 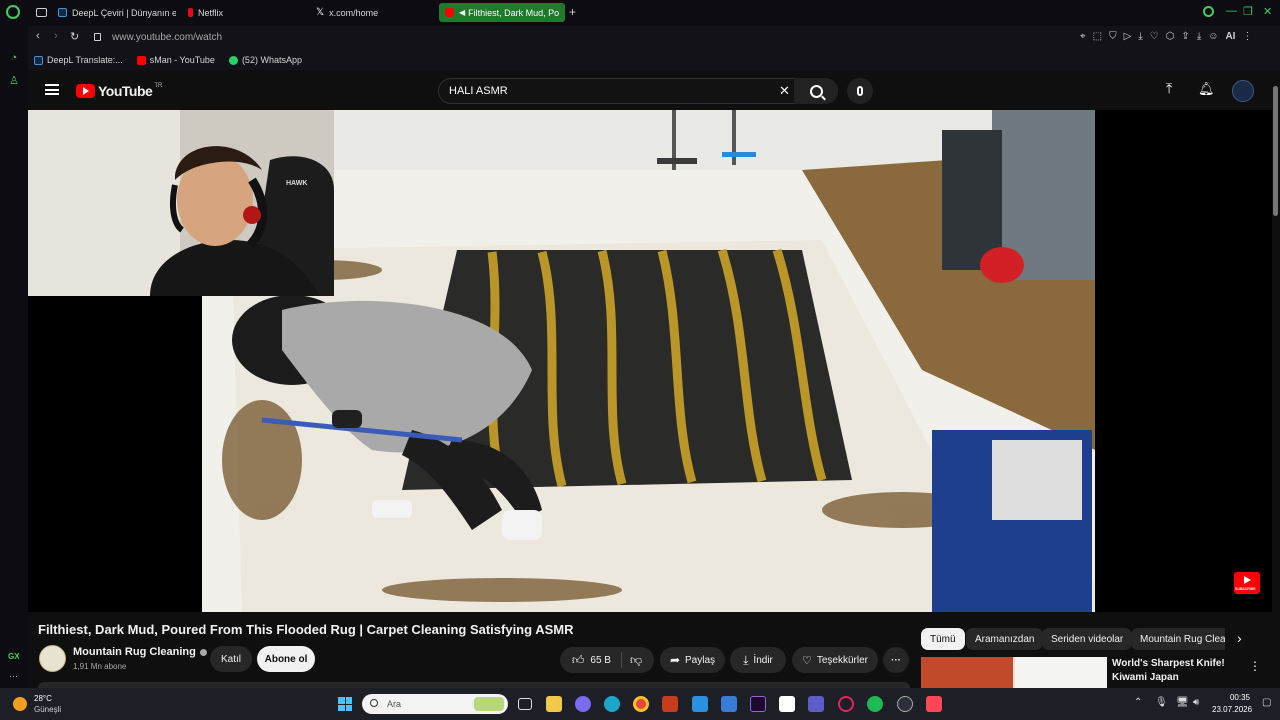 I want to click on download-button: ⤓ İndir, so click(x=758, y=660).